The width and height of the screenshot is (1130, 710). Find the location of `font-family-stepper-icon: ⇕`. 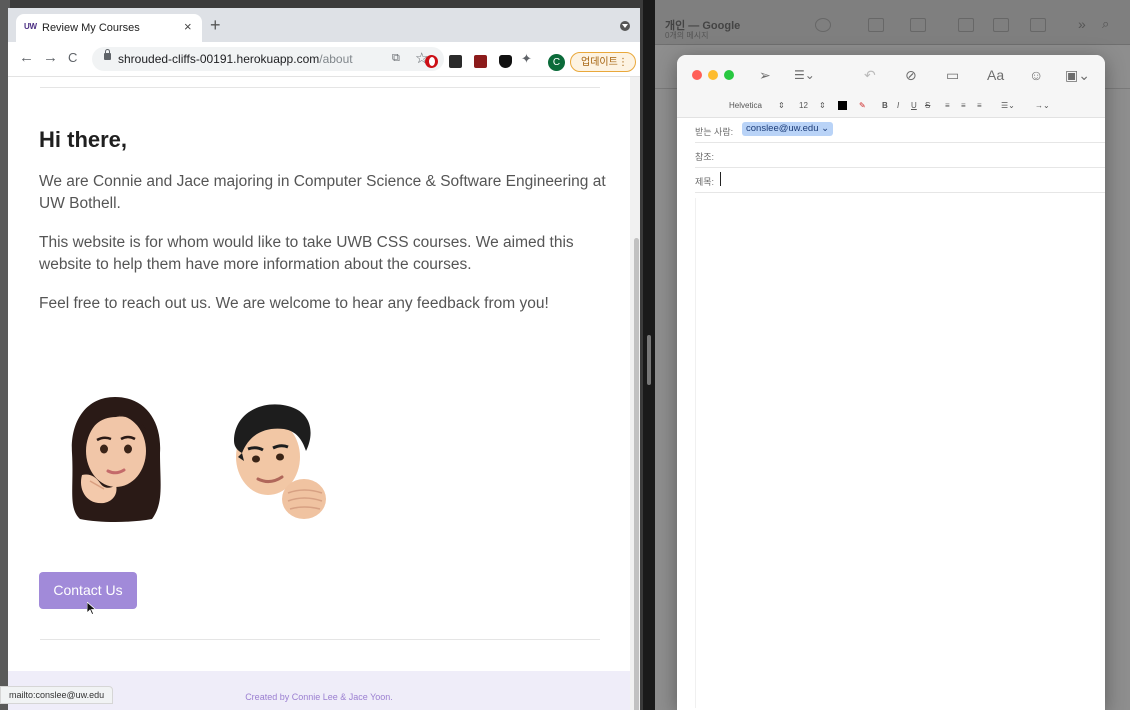

font-family-stepper-icon: ⇕ is located at coordinates (781, 105).